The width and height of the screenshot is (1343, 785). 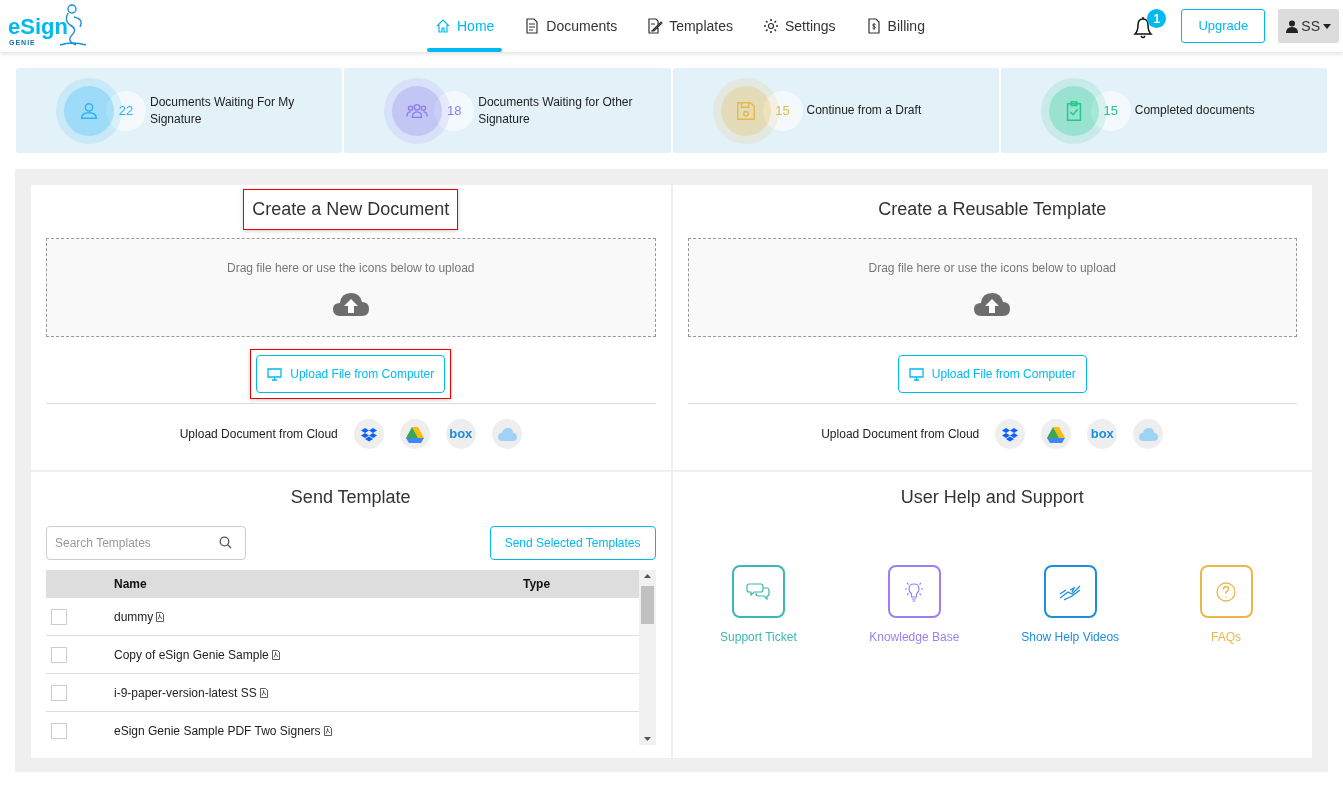 What do you see at coordinates (134, 616) in the screenshot?
I see `template-name: dummy` at bounding box center [134, 616].